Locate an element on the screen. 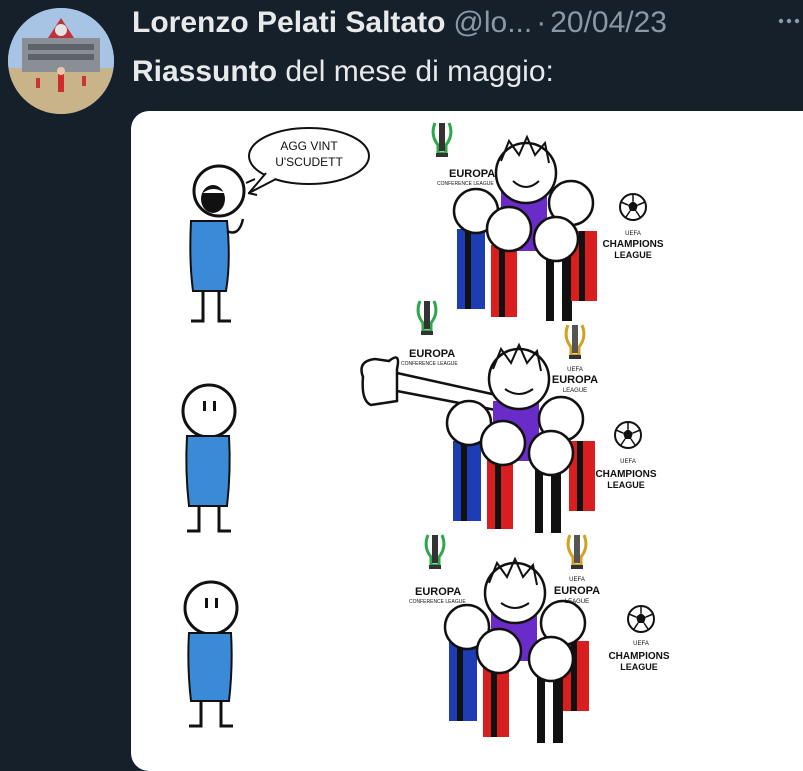 The image size is (803, 771). europa-logo-subtitle-2: LEAGUE is located at coordinates (575, 391).